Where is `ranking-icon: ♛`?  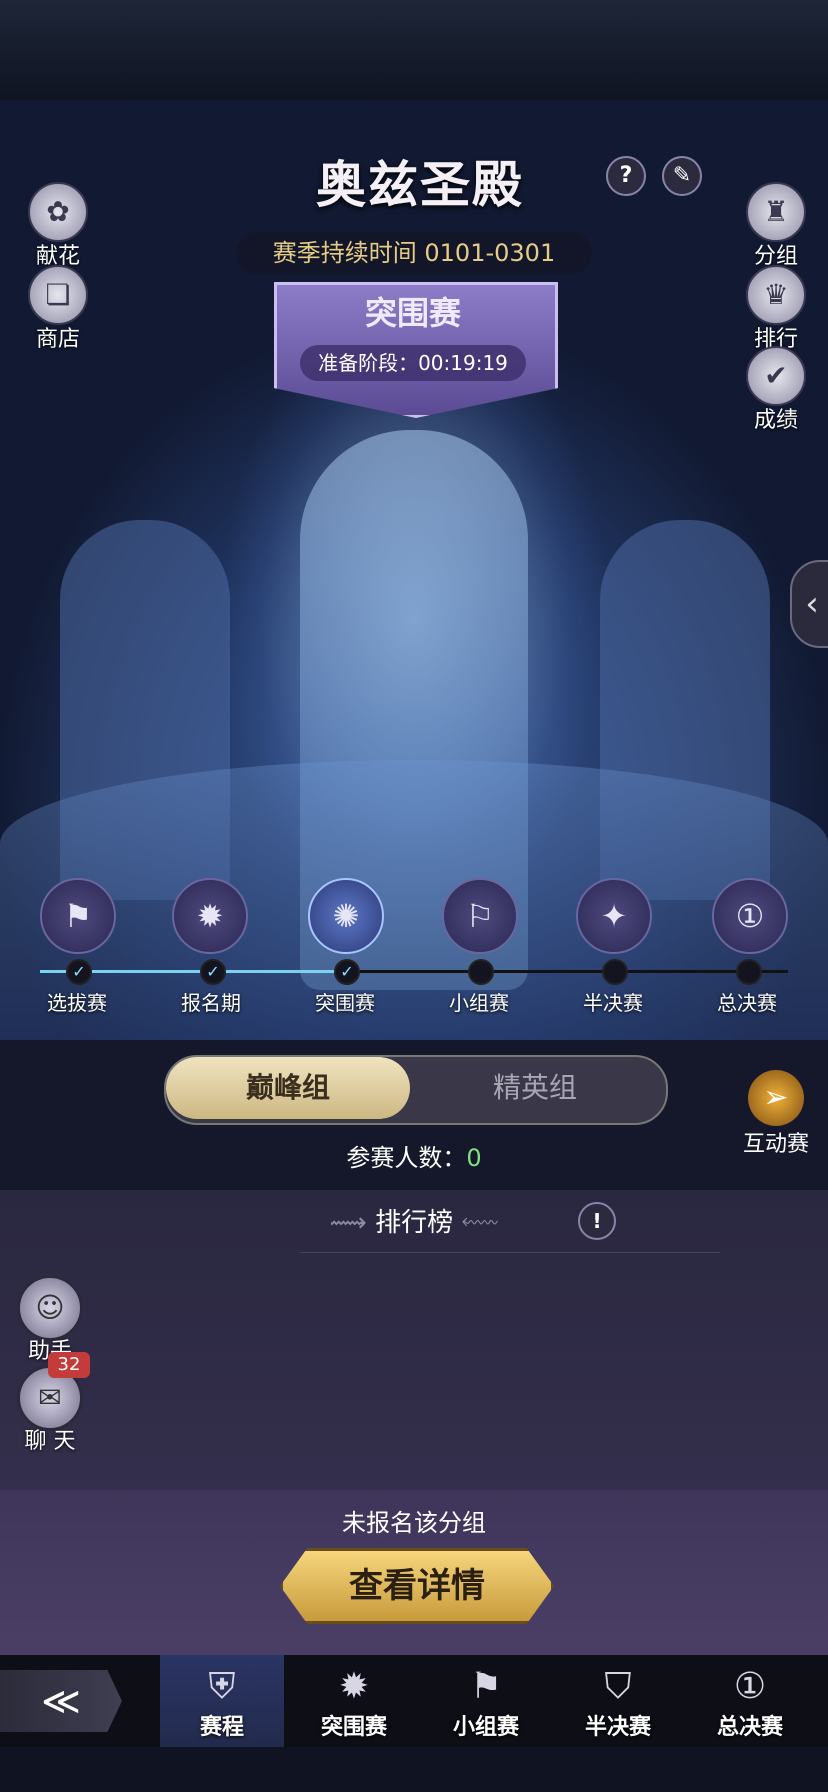 ranking-icon: ♛ is located at coordinates (776, 295).